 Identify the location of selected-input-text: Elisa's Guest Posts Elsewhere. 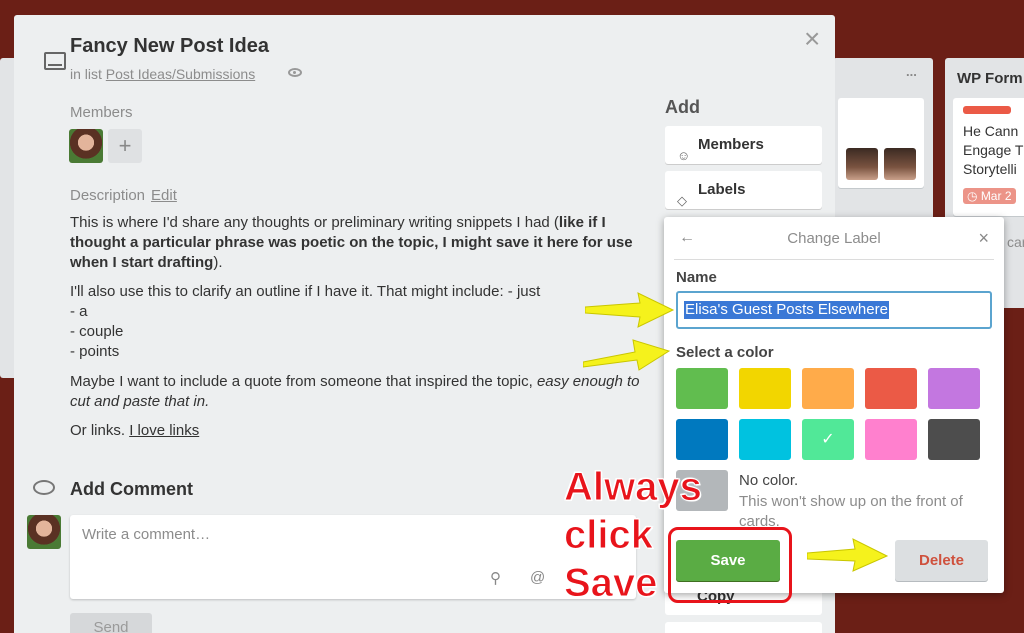
(786, 310).